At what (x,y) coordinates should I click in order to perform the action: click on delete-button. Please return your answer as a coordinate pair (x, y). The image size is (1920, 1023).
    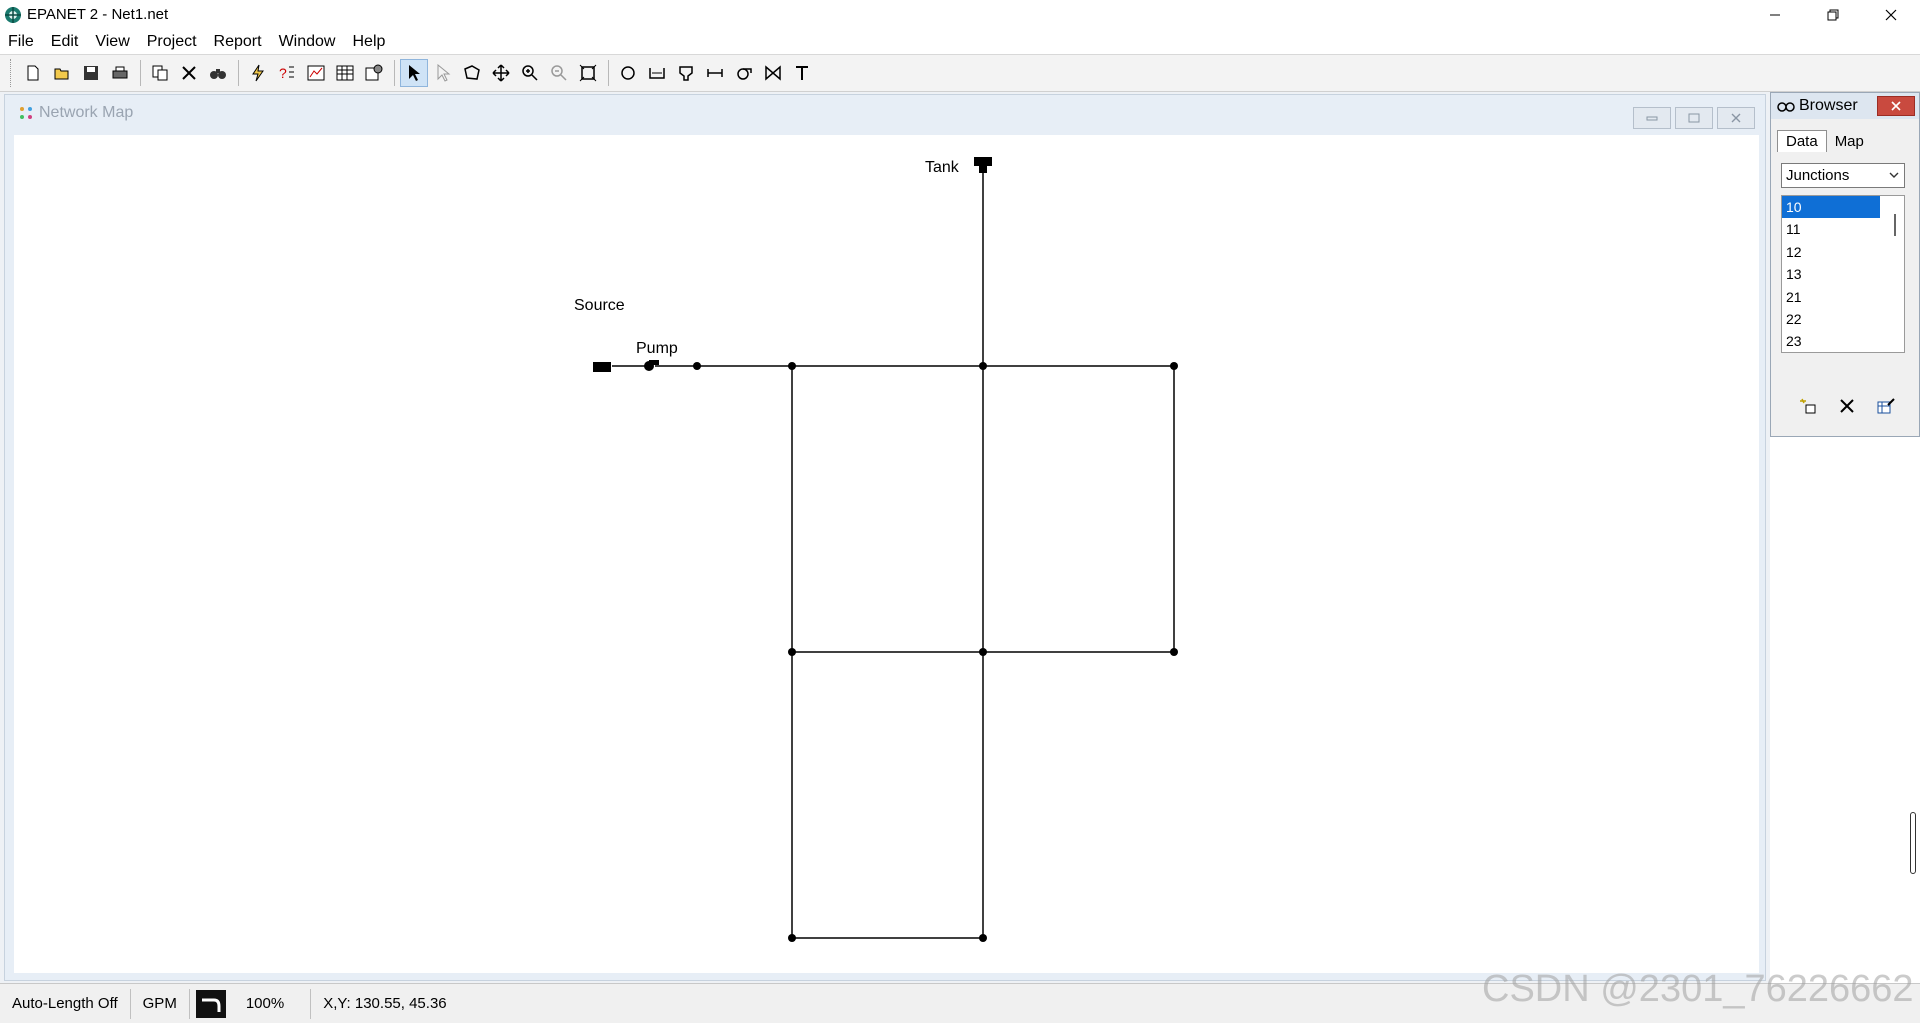
    Looking at the image, I should click on (189, 73).